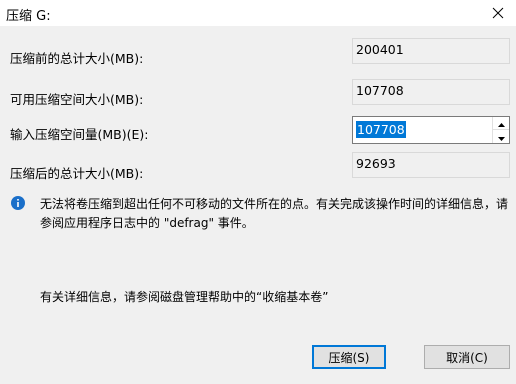 This screenshot has height=384, width=516. I want to click on spin-down-button, so click(501, 136).